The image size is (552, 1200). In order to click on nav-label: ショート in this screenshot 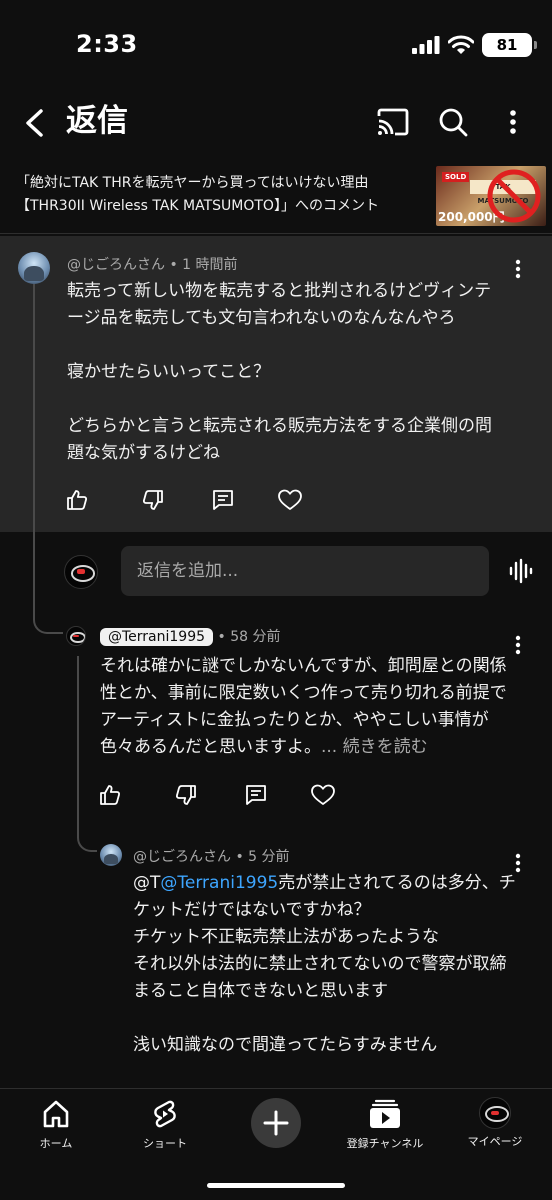, I will do `click(165, 1143)`.